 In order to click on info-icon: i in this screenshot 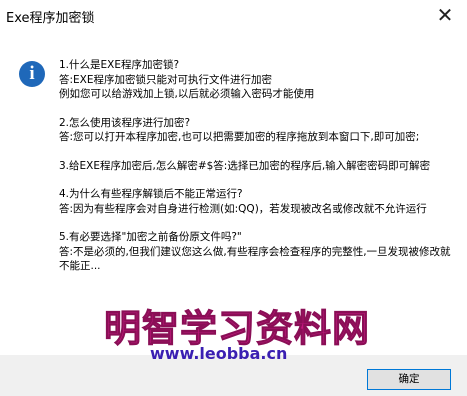, I will do `click(32, 74)`.